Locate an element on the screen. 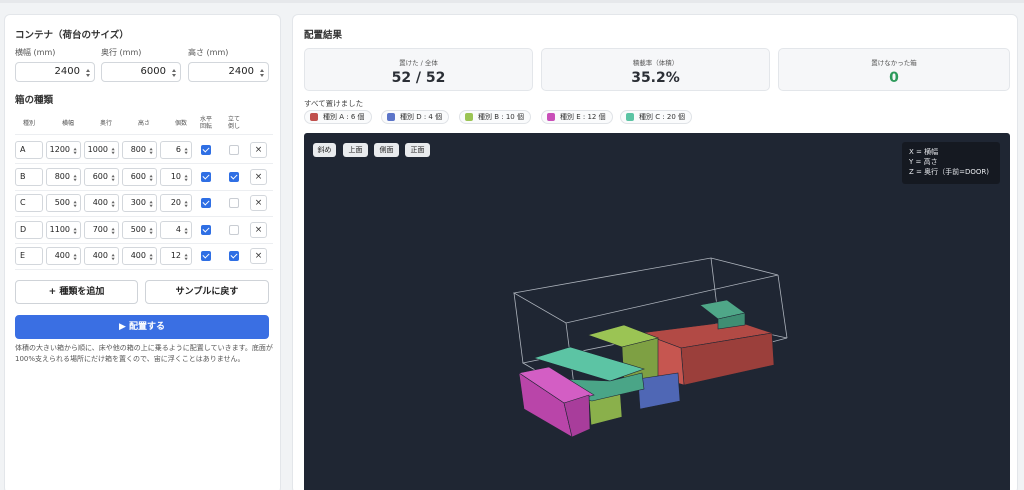  col-header-type: 種別 is located at coordinates (28, 123).